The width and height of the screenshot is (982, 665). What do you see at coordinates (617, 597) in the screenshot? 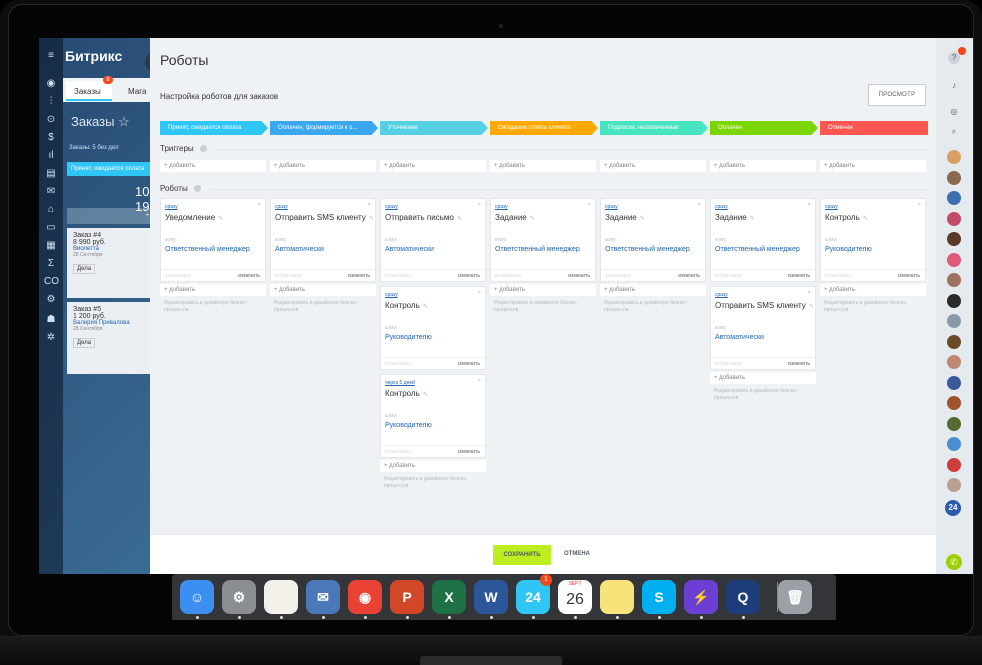
I see `notes-icon` at bounding box center [617, 597].